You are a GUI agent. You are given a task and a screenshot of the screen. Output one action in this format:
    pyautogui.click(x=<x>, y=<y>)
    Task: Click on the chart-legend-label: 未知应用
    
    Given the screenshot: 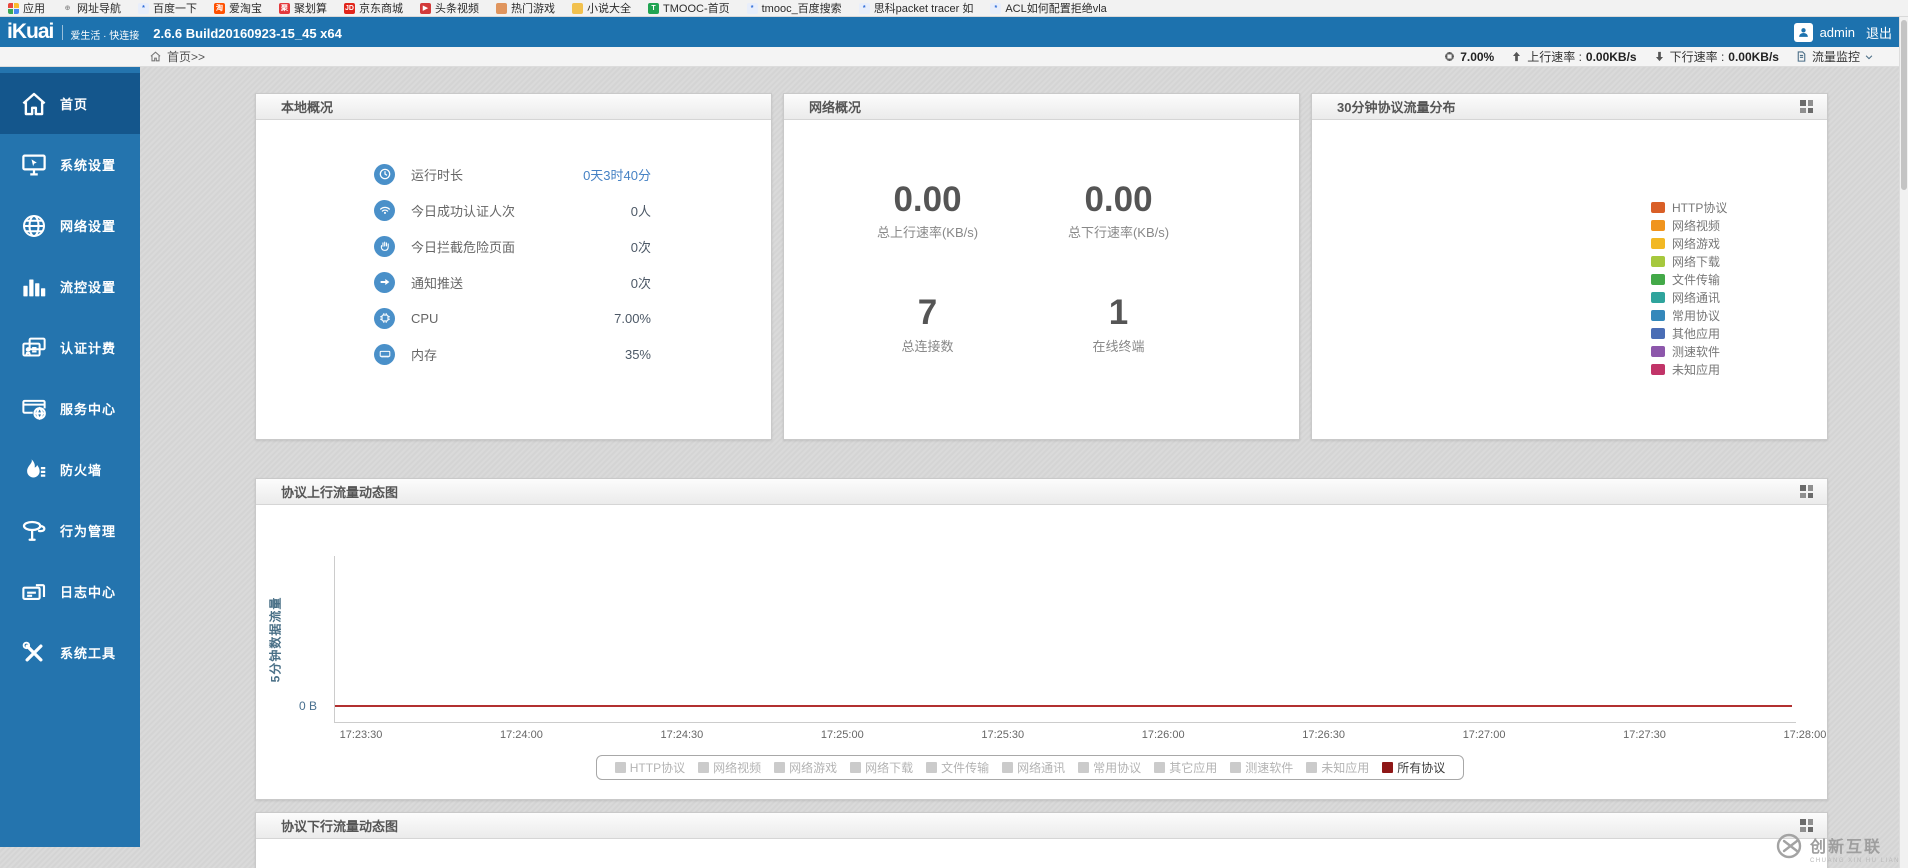 What is the action you would take?
    pyautogui.click(x=1345, y=768)
    